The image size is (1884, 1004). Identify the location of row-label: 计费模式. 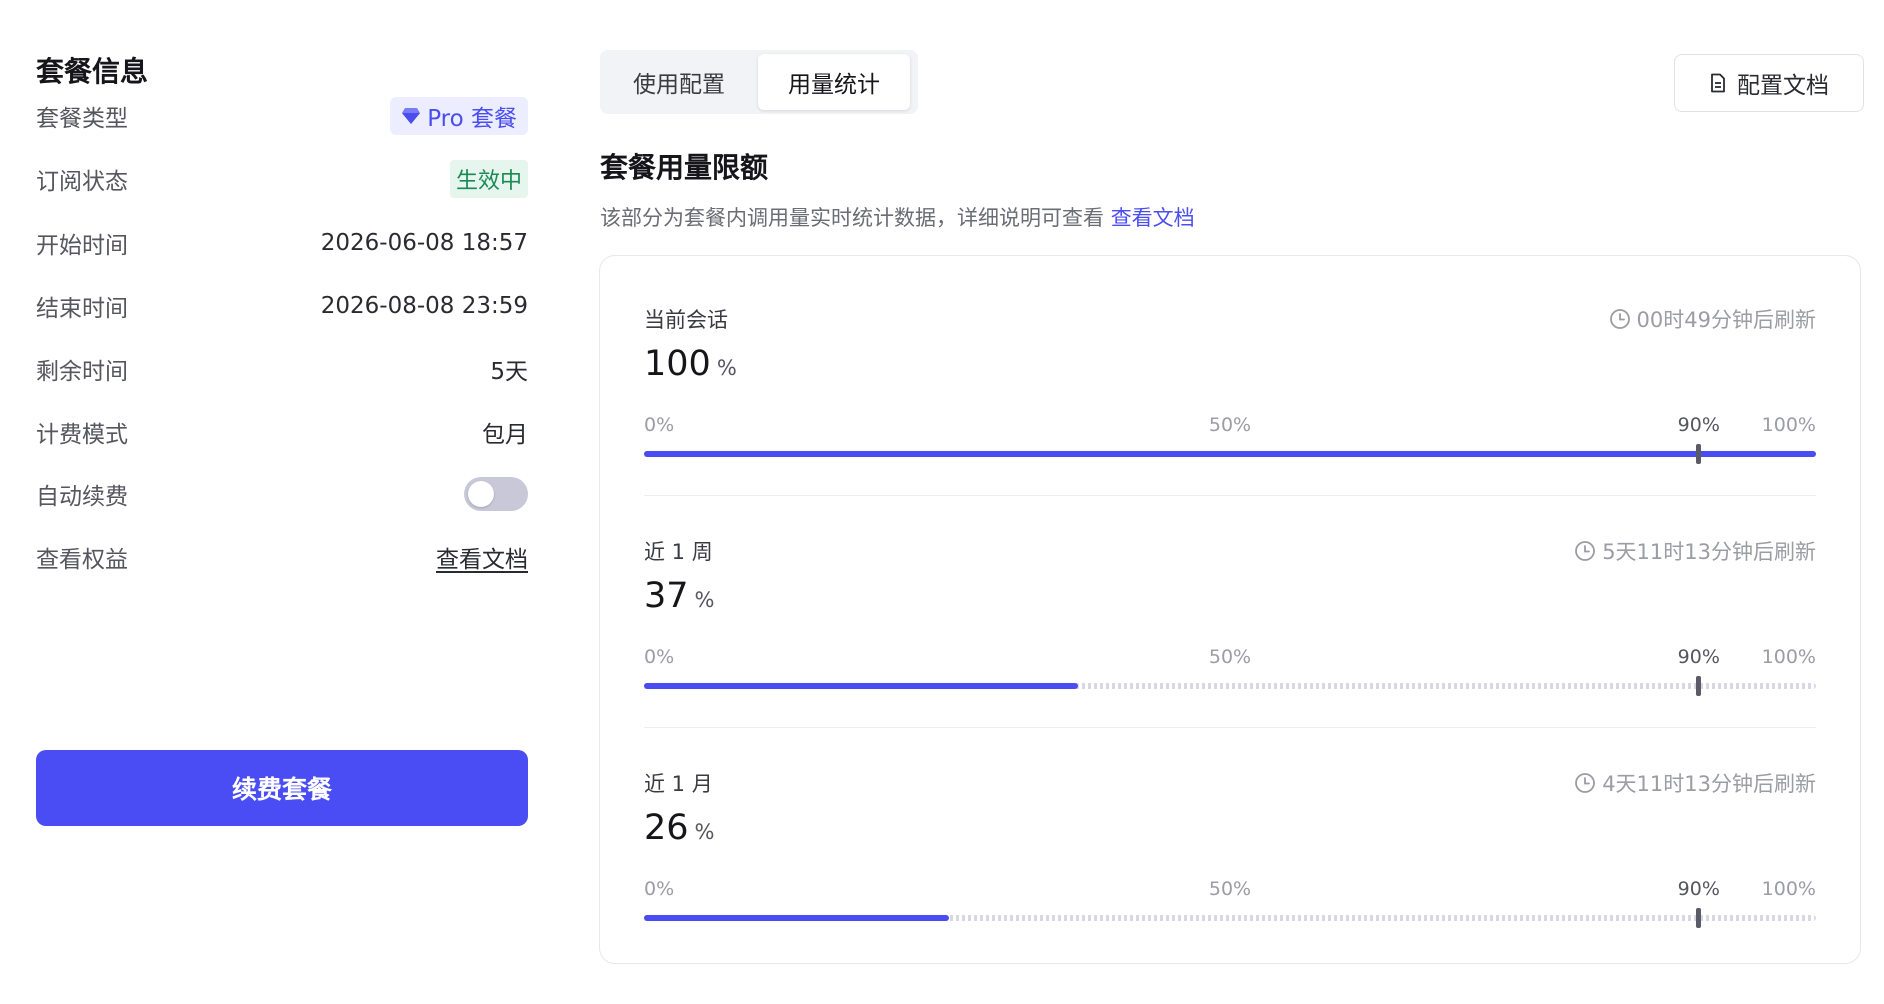
(82, 435).